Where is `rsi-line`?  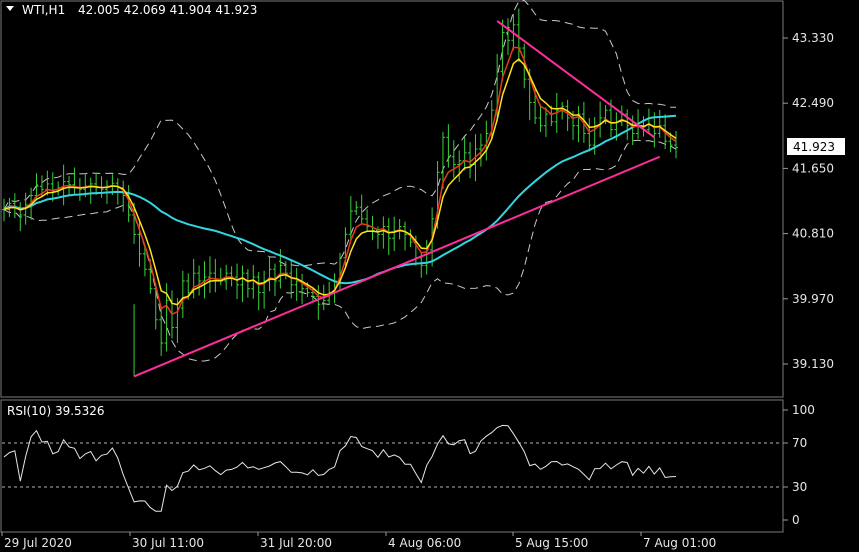 rsi-line is located at coordinates (392, 468).